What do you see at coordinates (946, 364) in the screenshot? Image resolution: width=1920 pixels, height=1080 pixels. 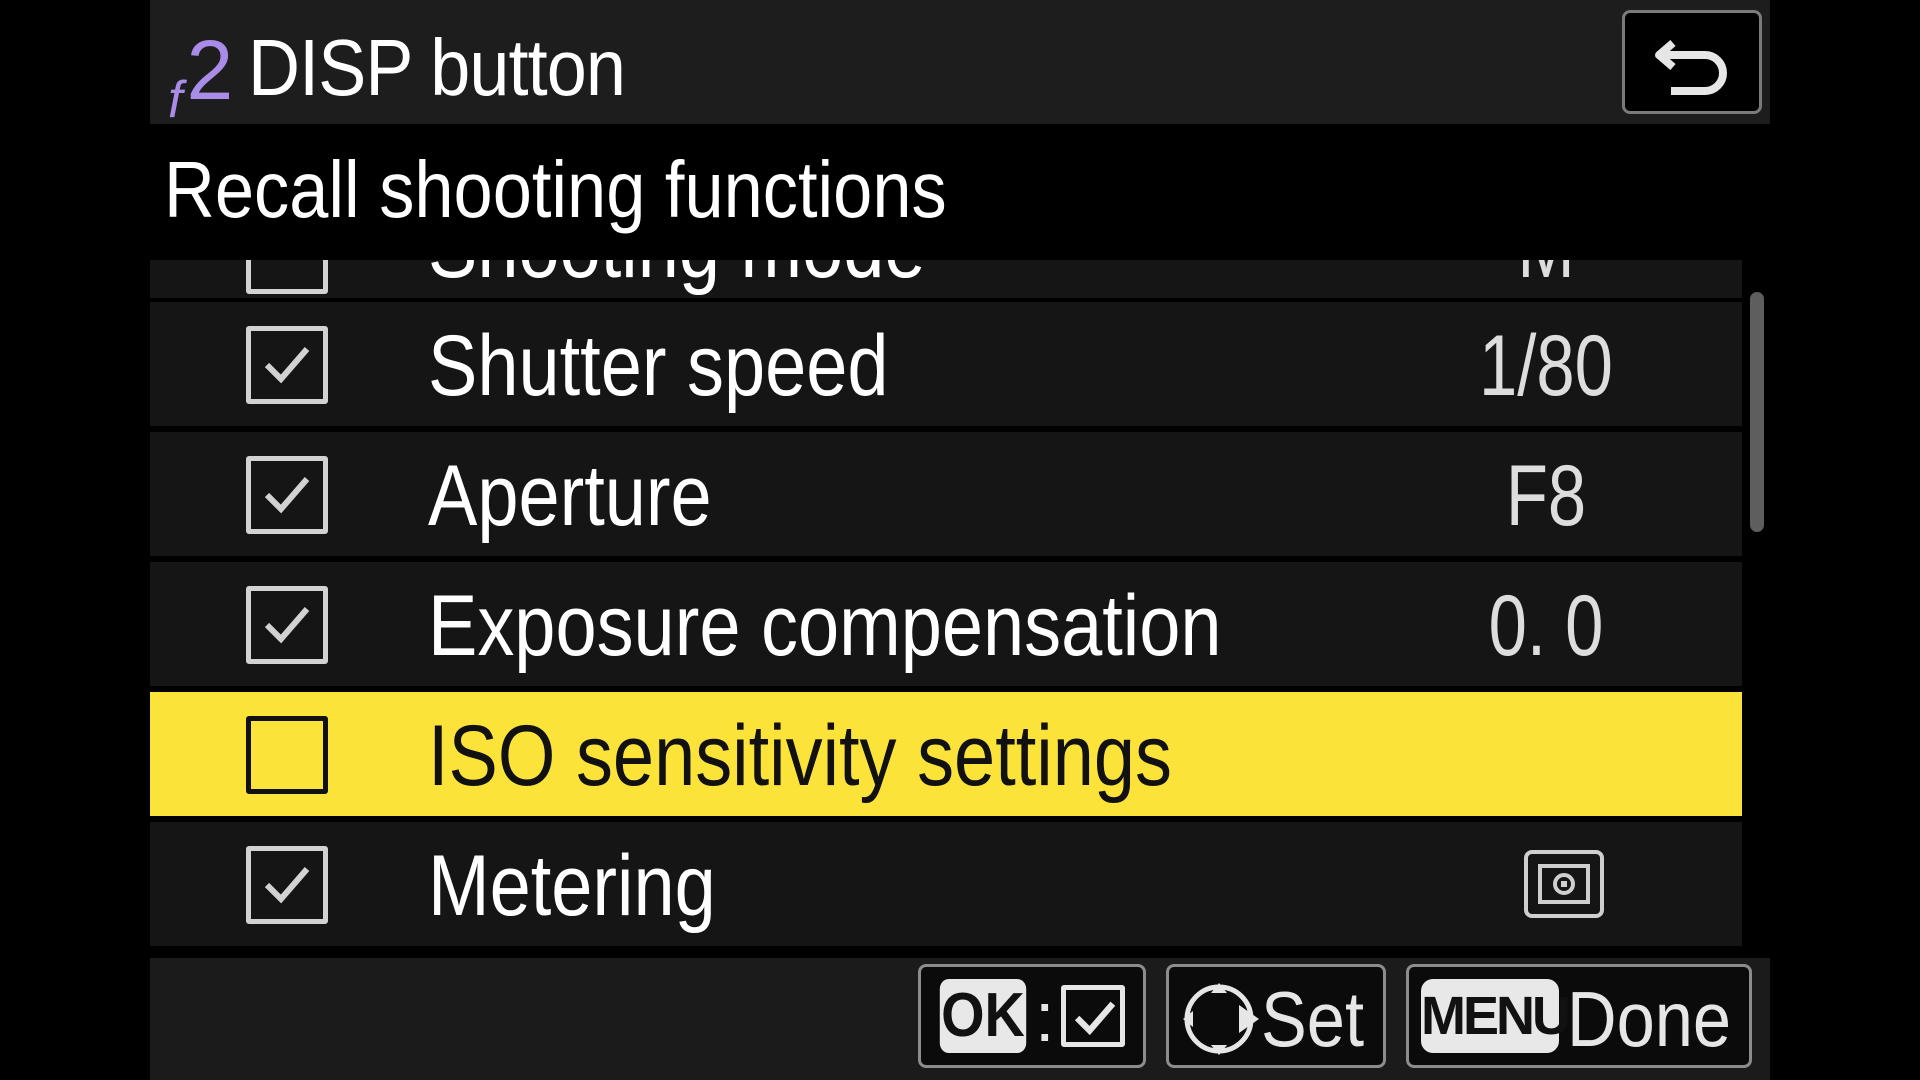 I see `list-item-shutter-speed: Shutter speed 1/80` at bounding box center [946, 364].